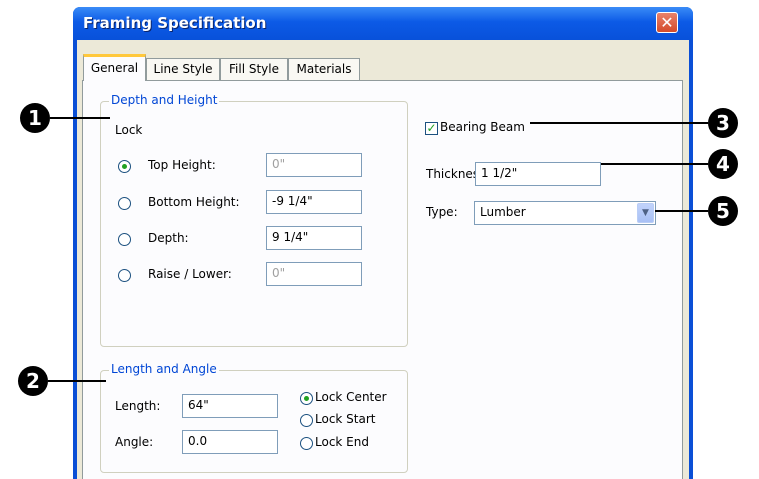 The height and width of the screenshot is (479, 759). I want to click on length-label: Length:, so click(138, 406).